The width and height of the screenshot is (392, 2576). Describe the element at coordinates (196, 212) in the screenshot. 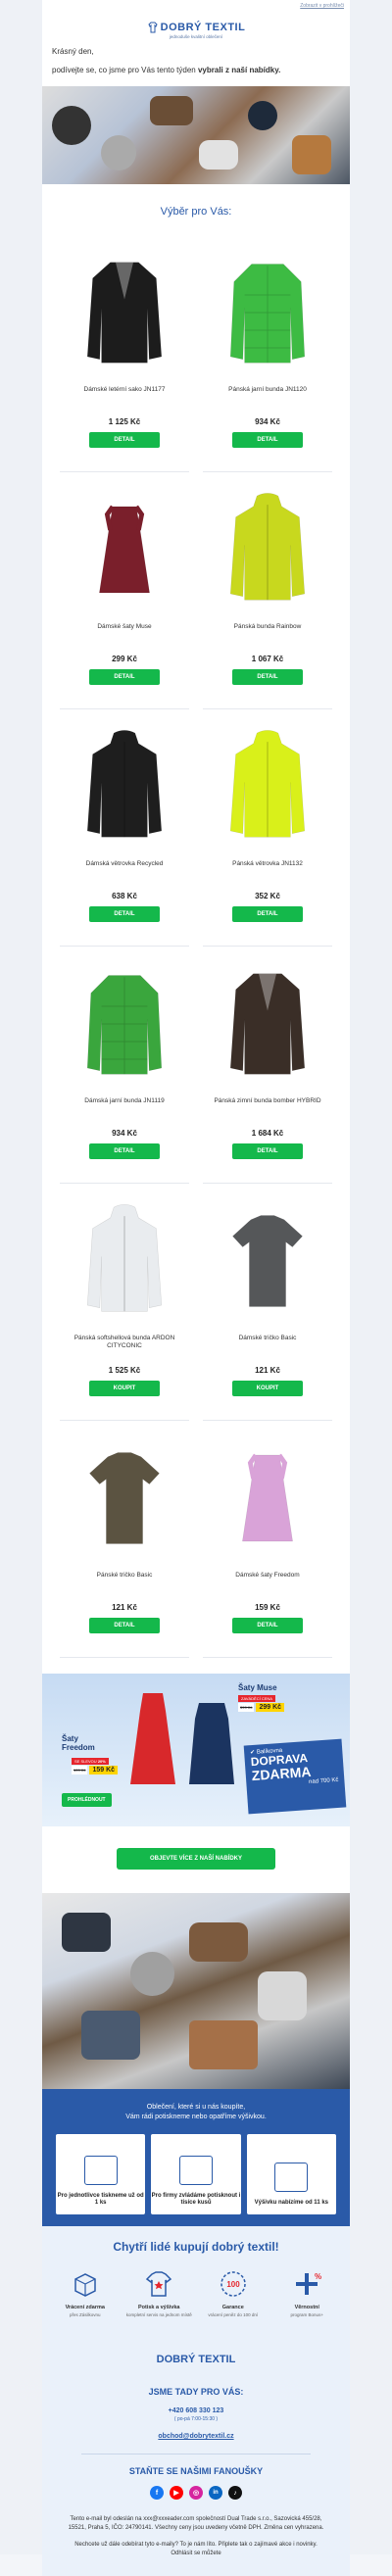

I see `section-title: Výběr pro Vás:` at that location.